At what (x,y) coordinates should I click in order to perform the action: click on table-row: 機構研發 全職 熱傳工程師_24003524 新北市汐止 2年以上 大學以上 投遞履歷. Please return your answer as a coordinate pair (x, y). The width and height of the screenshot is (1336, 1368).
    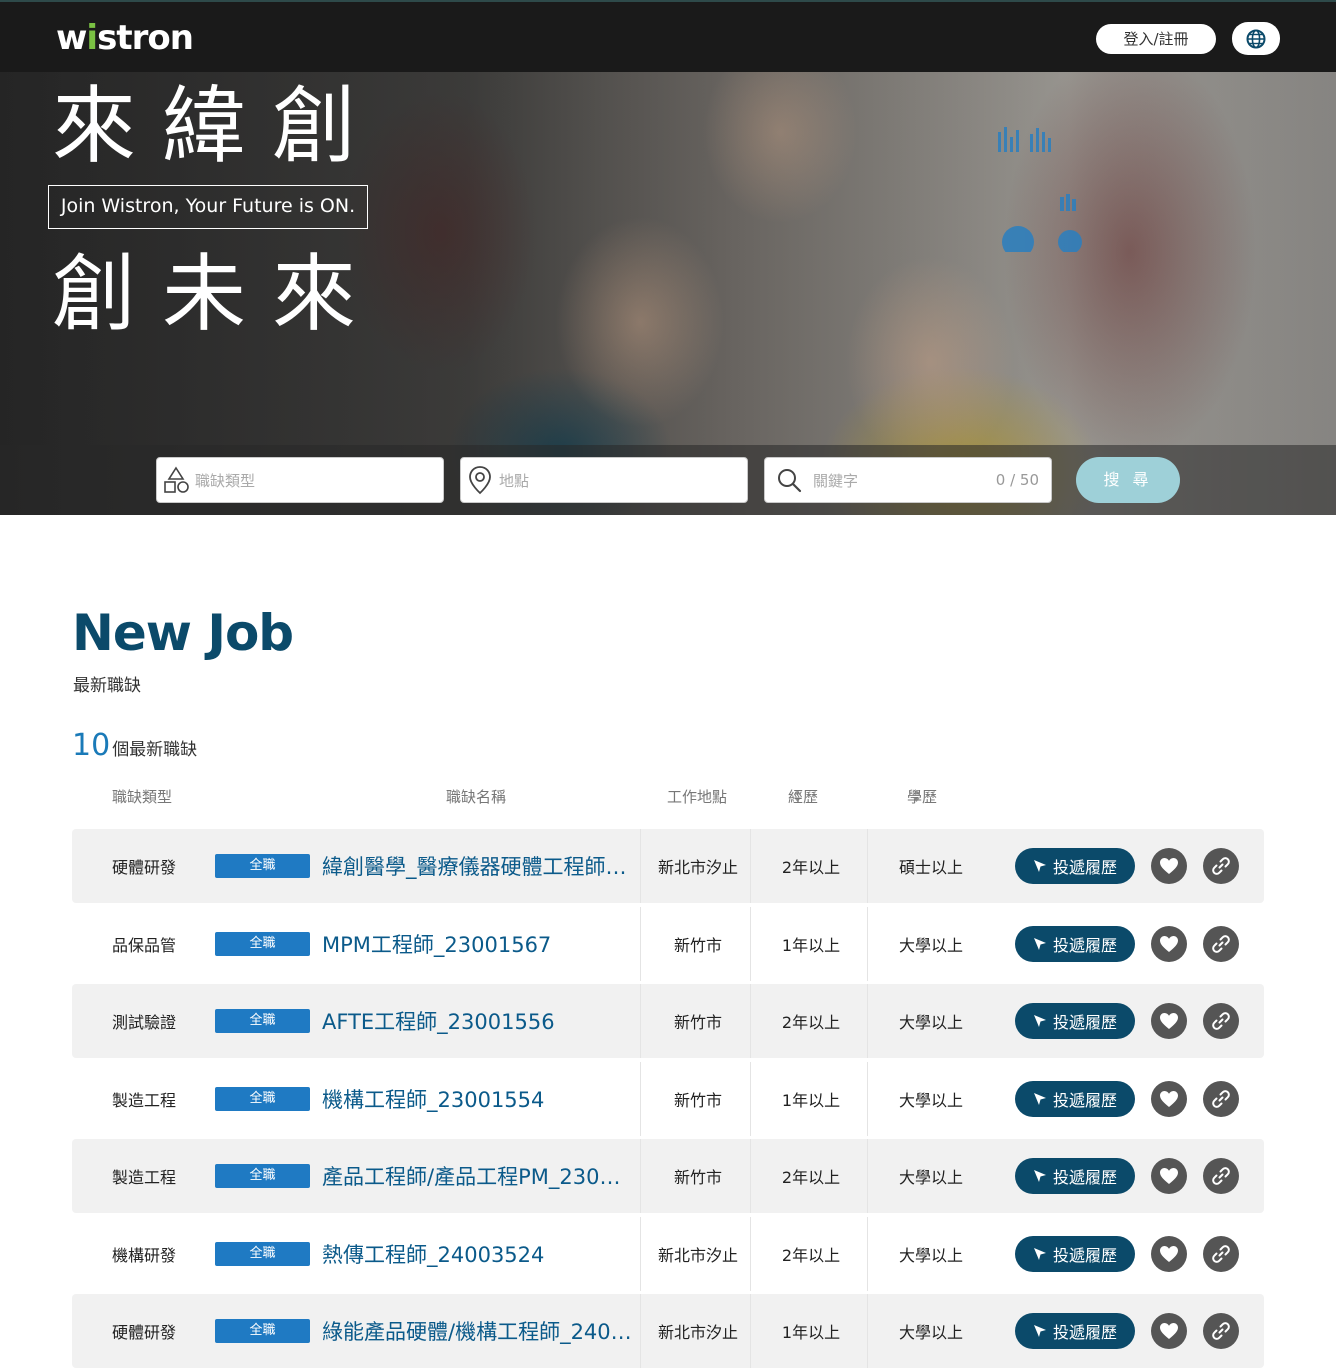
    Looking at the image, I should click on (668, 1254).